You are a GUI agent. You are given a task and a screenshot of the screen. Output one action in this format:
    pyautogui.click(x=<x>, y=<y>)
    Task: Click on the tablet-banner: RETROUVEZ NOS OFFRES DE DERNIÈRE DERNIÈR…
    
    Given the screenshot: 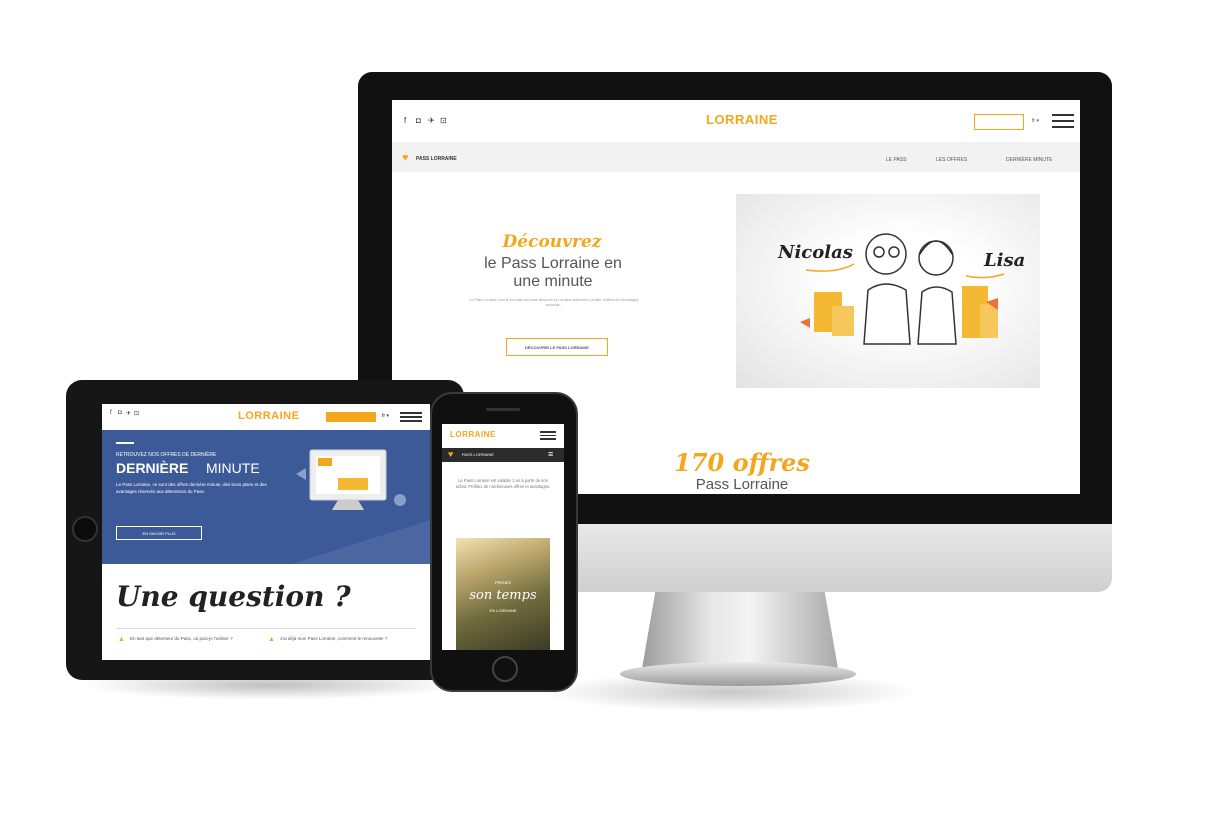 What is the action you would take?
    pyautogui.click(x=266, y=497)
    